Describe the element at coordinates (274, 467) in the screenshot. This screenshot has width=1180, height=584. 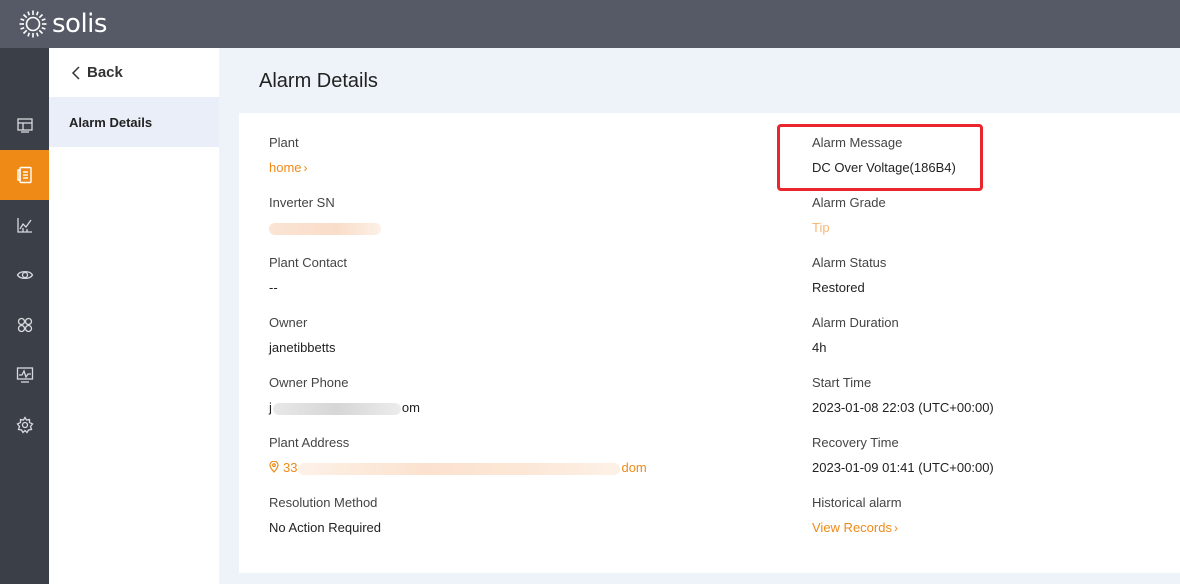
I see `location-pin-icon` at that location.